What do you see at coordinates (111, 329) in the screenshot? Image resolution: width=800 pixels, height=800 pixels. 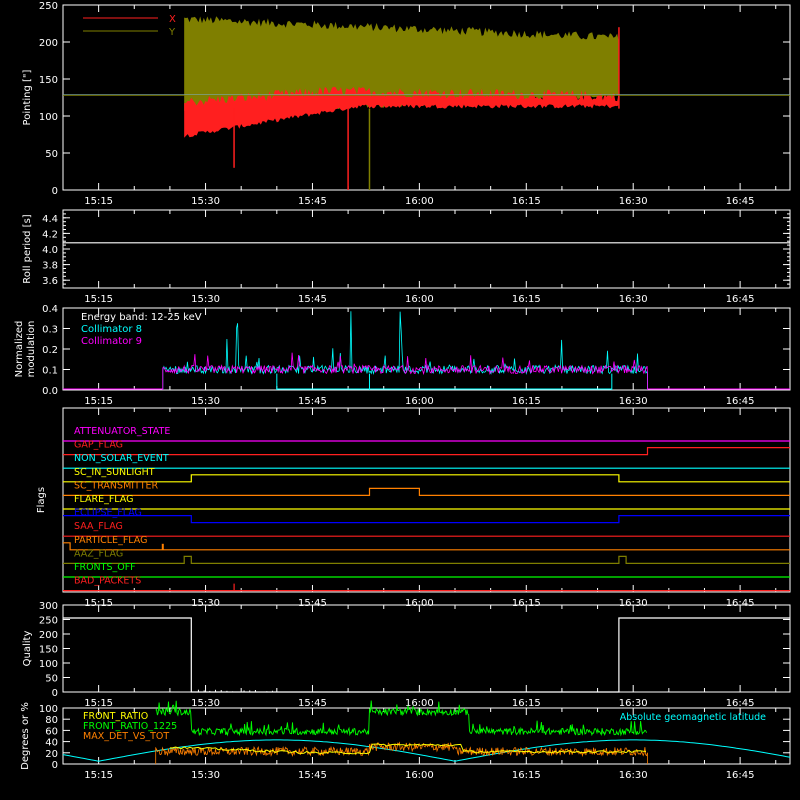 I see `legend-label: Collimator 8` at bounding box center [111, 329].